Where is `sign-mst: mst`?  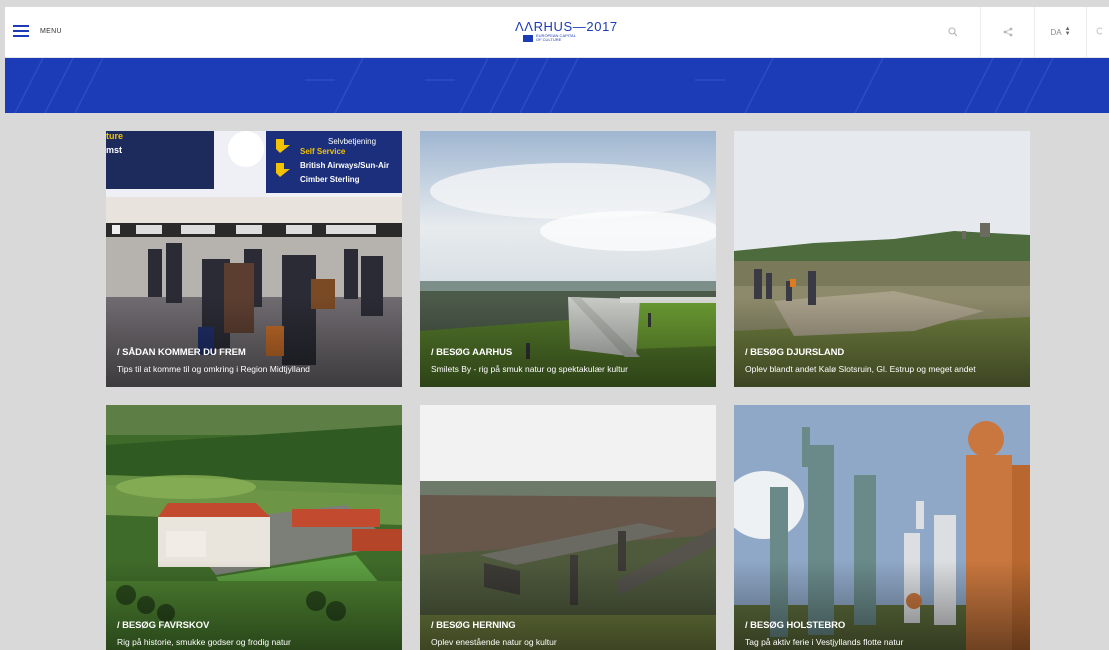 sign-mst: mst is located at coordinates (114, 150).